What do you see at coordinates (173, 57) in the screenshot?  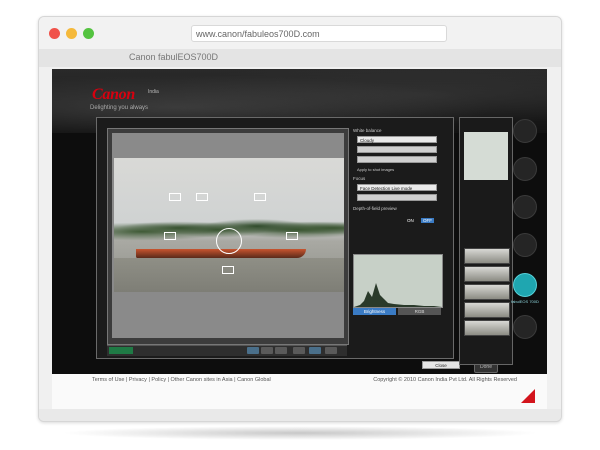 I see `tab-title: Canon fabulEOS700D` at bounding box center [173, 57].